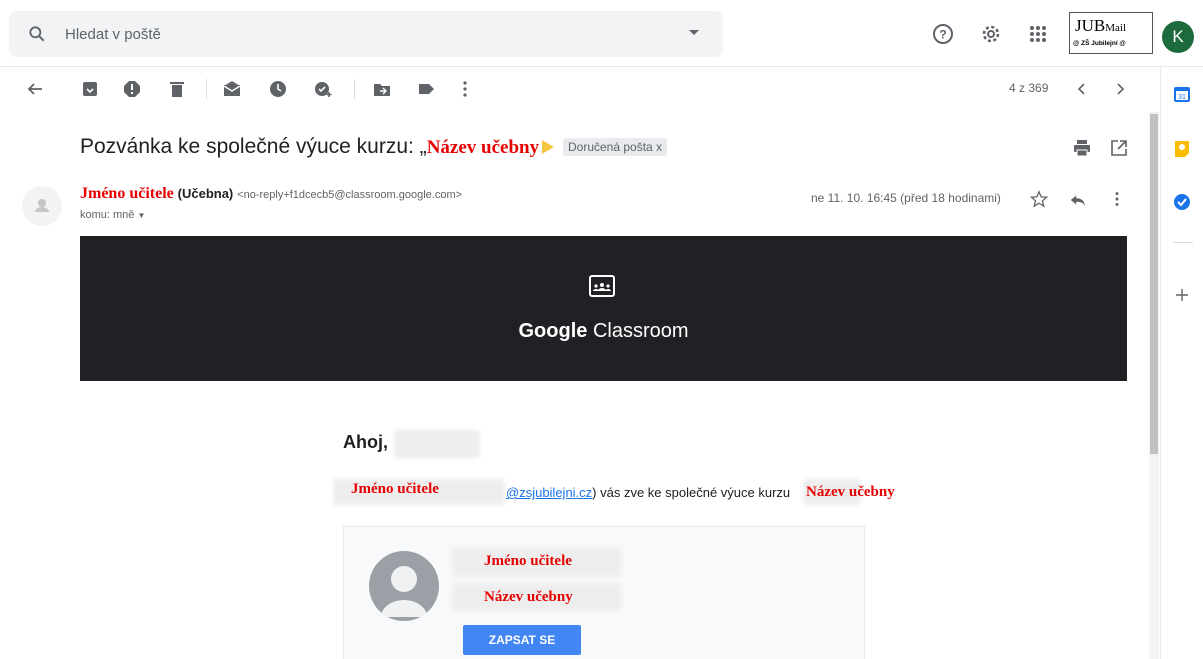  What do you see at coordinates (1178, 37) in the screenshot?
I see `account-avatar: K` at bounding box center [1178, 37].